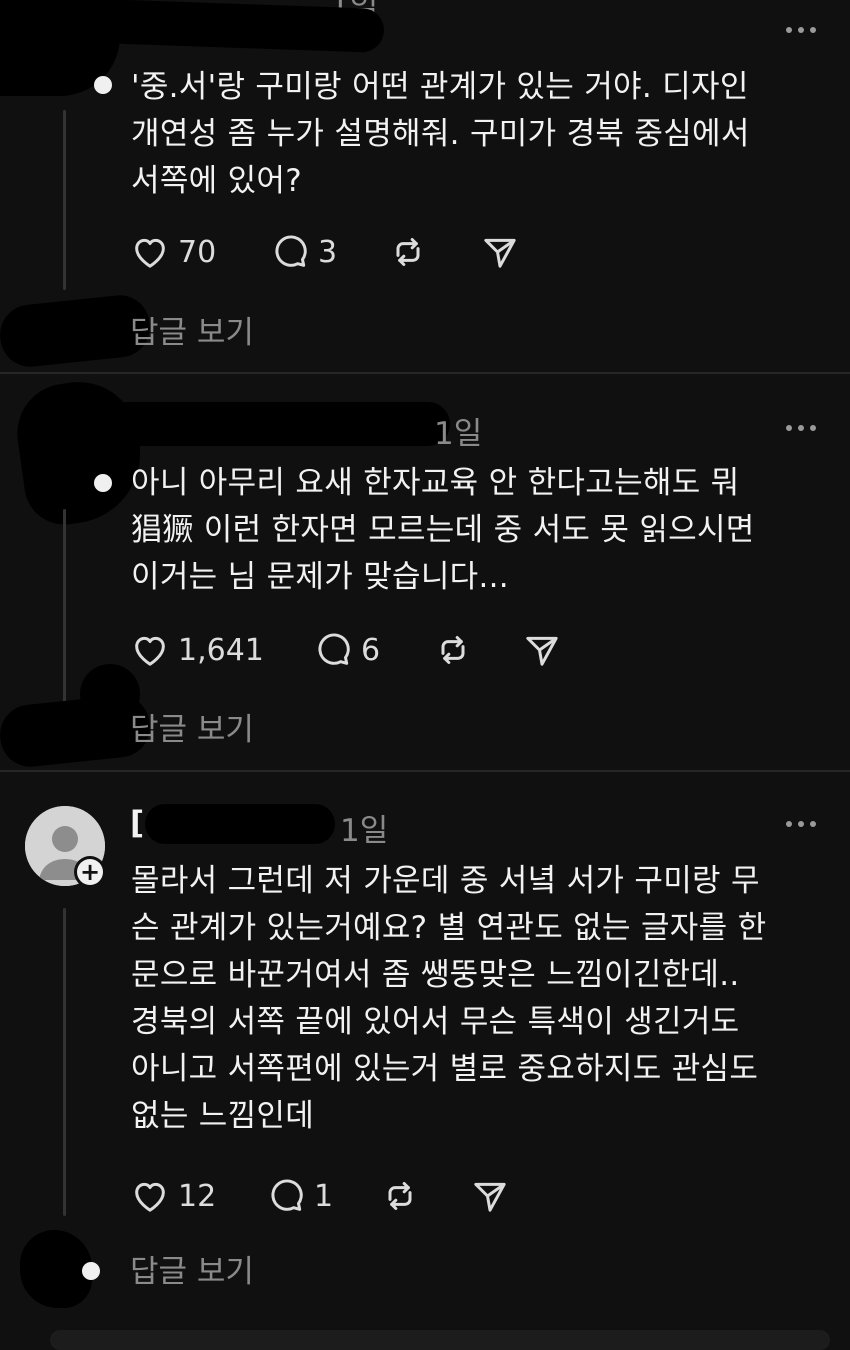 This screenshot has height=1350, width=850. What do you see at coordinates (324, 1196) in the screenshot?
I see `comment-count: 1` at bounding box center [324, 1196].